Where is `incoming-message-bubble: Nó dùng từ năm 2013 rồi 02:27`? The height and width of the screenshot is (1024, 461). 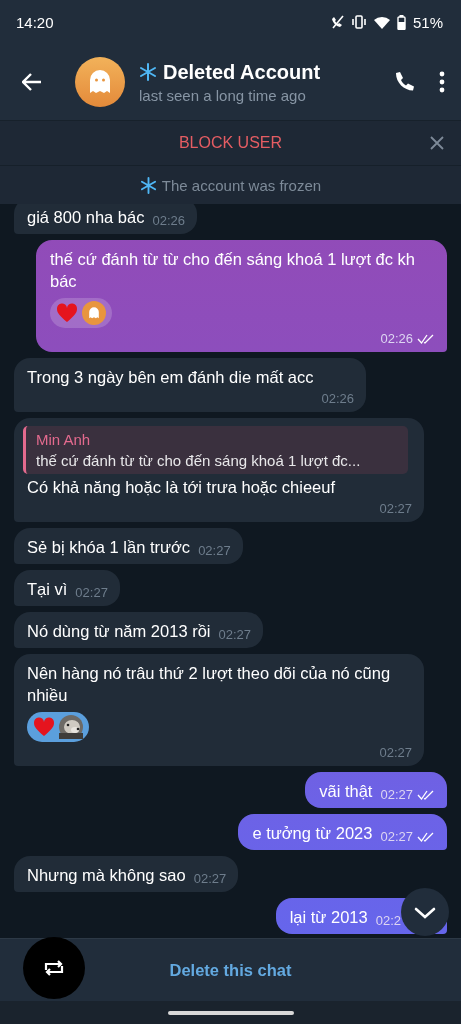
incoming-message-bubble: Nó dùng từ năm 2013 rồi 02:27 is located at coordinates (139, 630).